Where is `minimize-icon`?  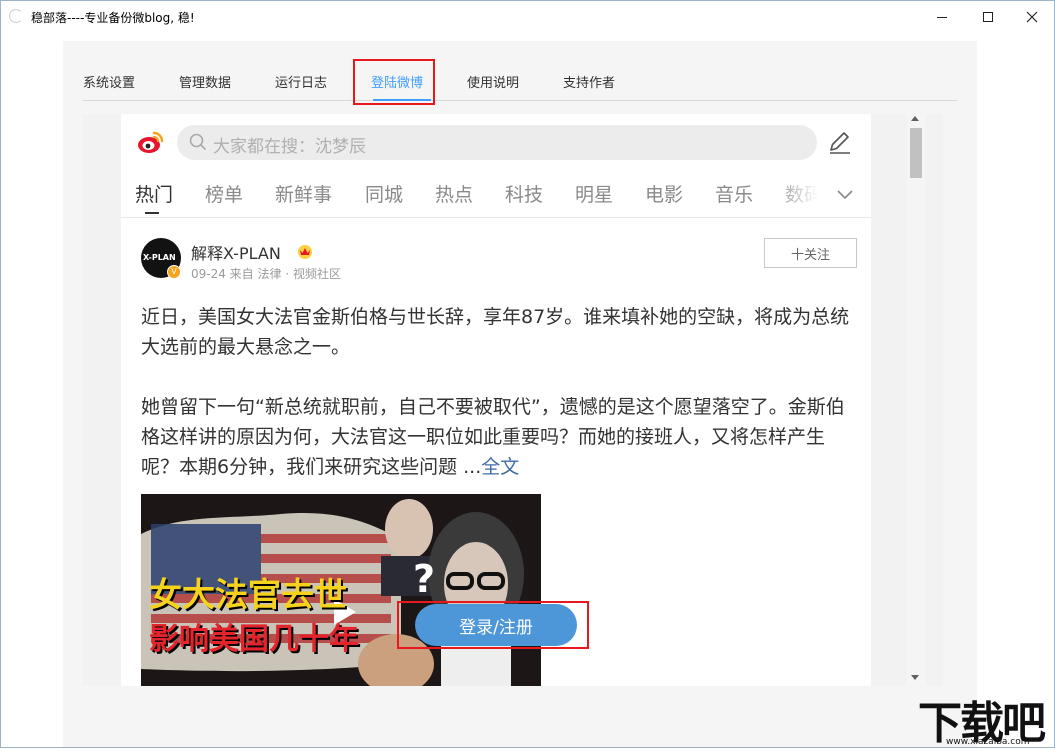
minimize-icon is located at coordinates (942, 17).